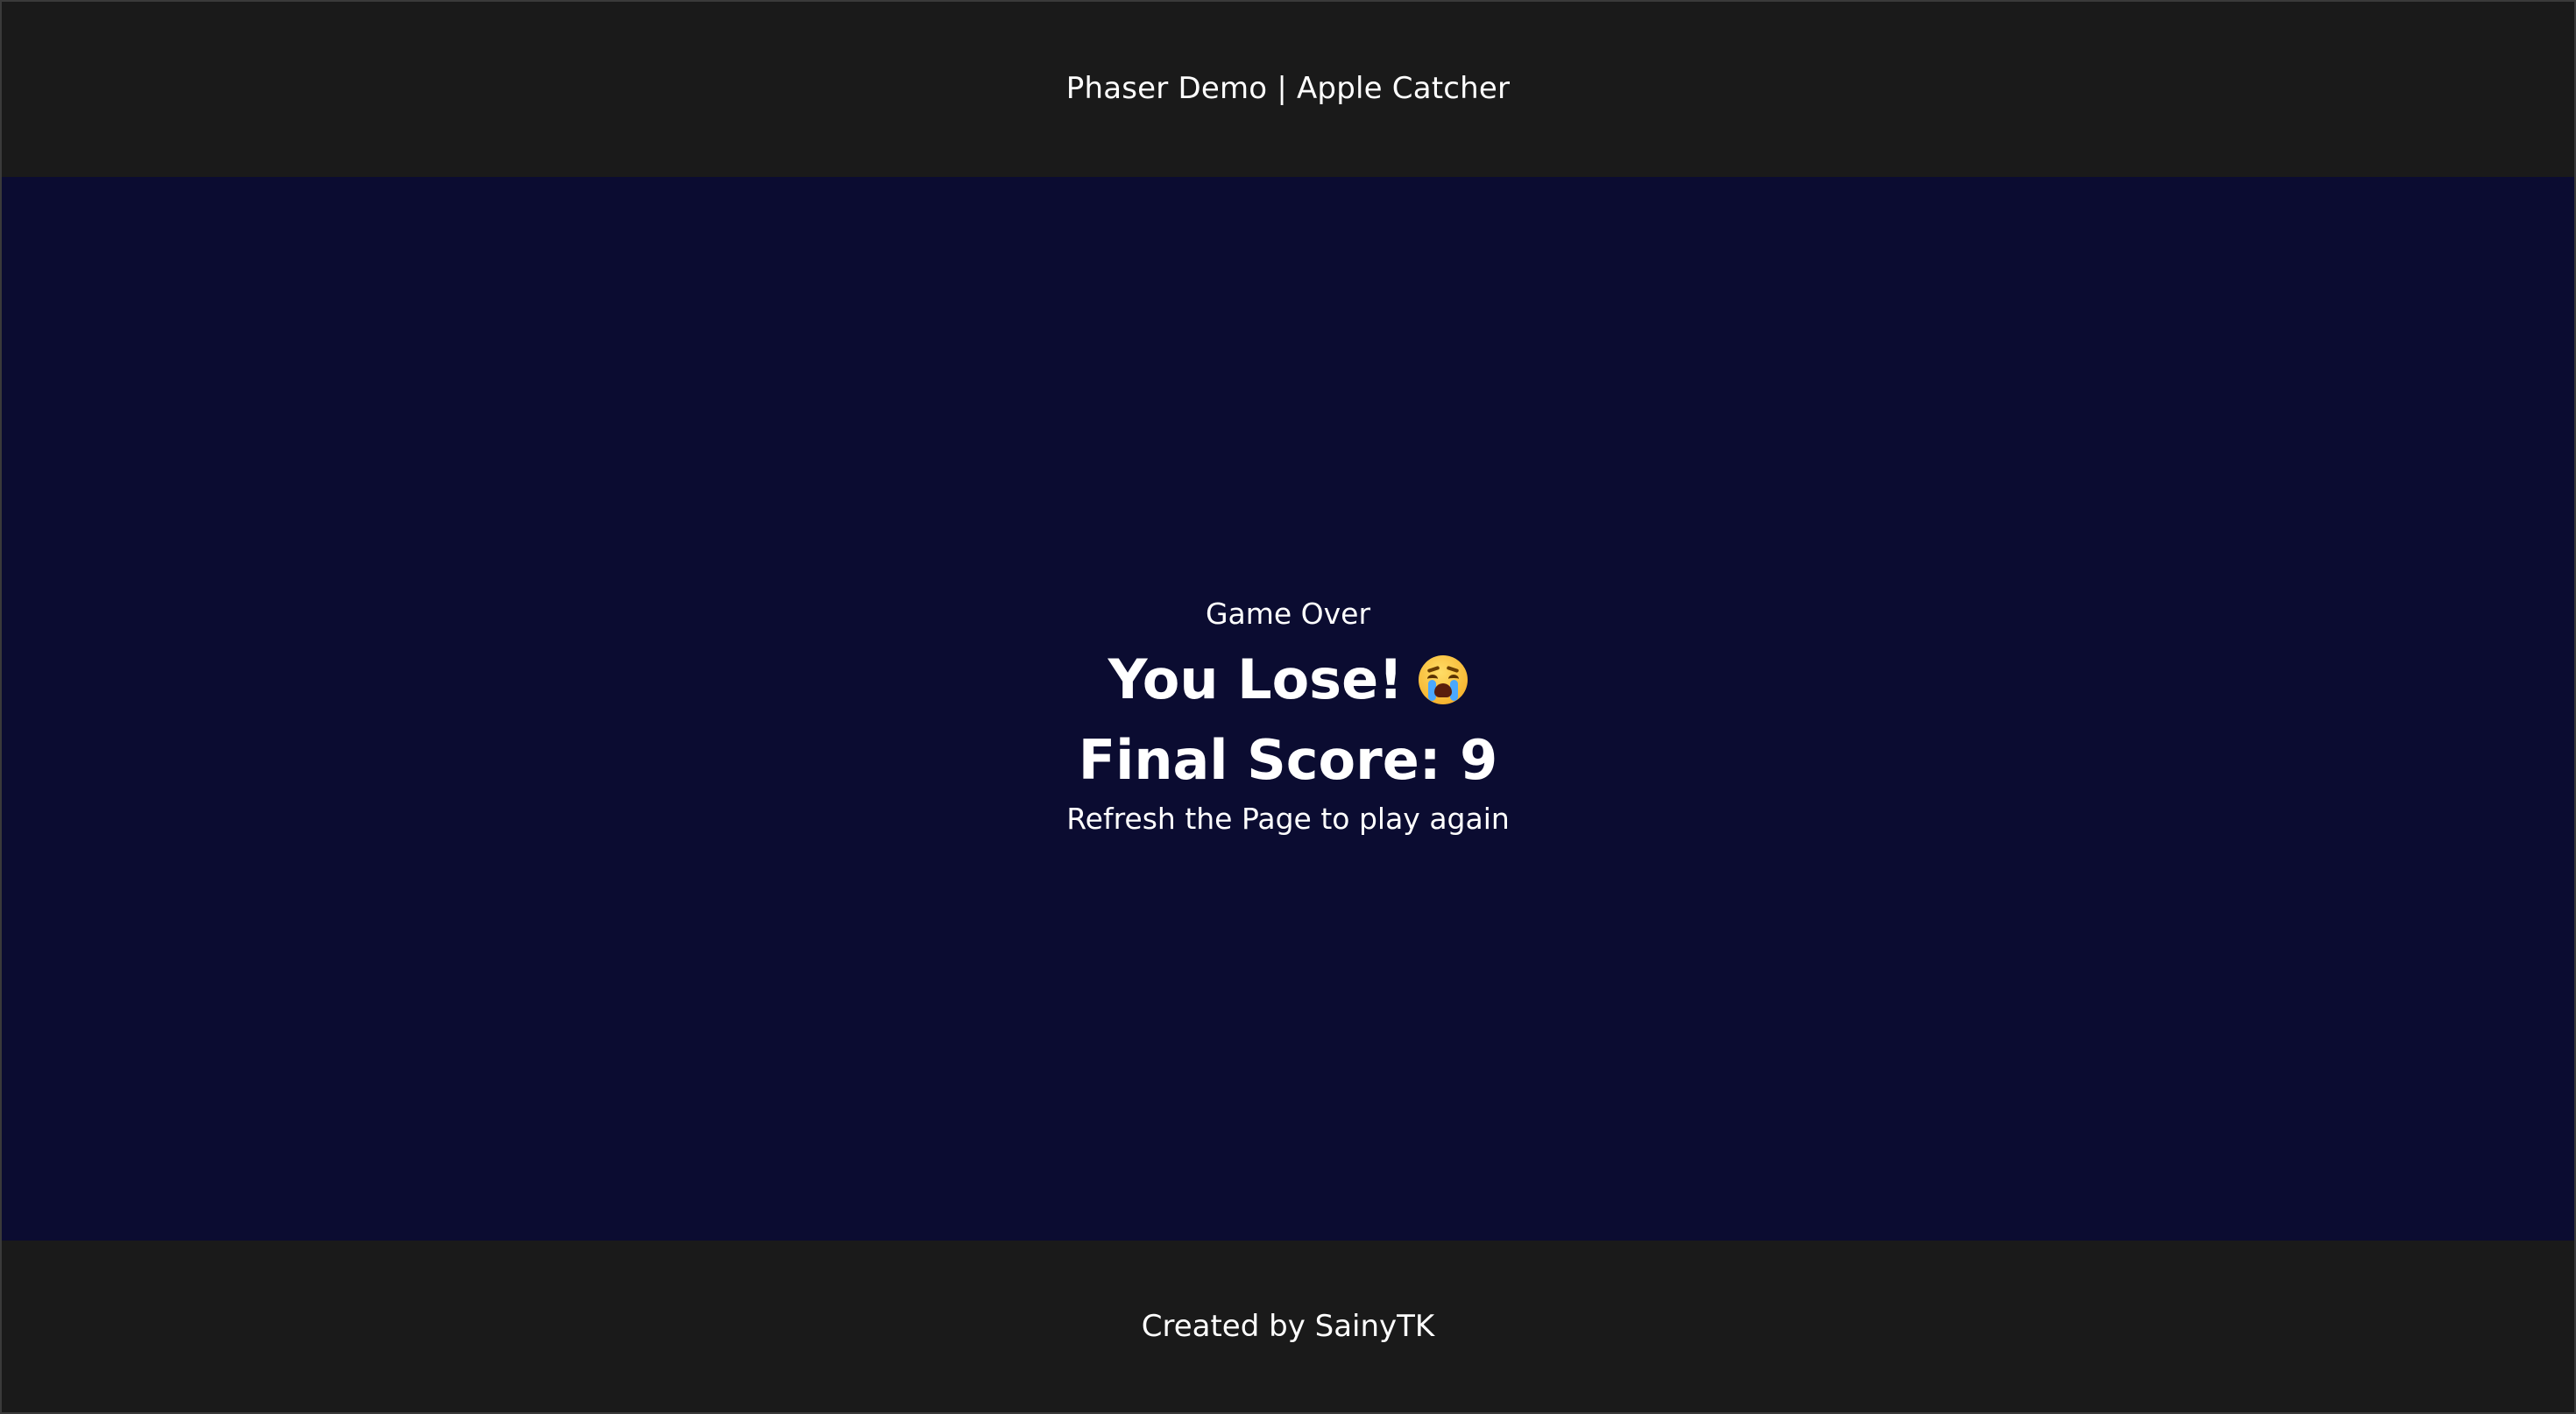  Describe the element at coordinates (1288, 614) in the screenshot. I see `game-over-label: Game Over` at that location.